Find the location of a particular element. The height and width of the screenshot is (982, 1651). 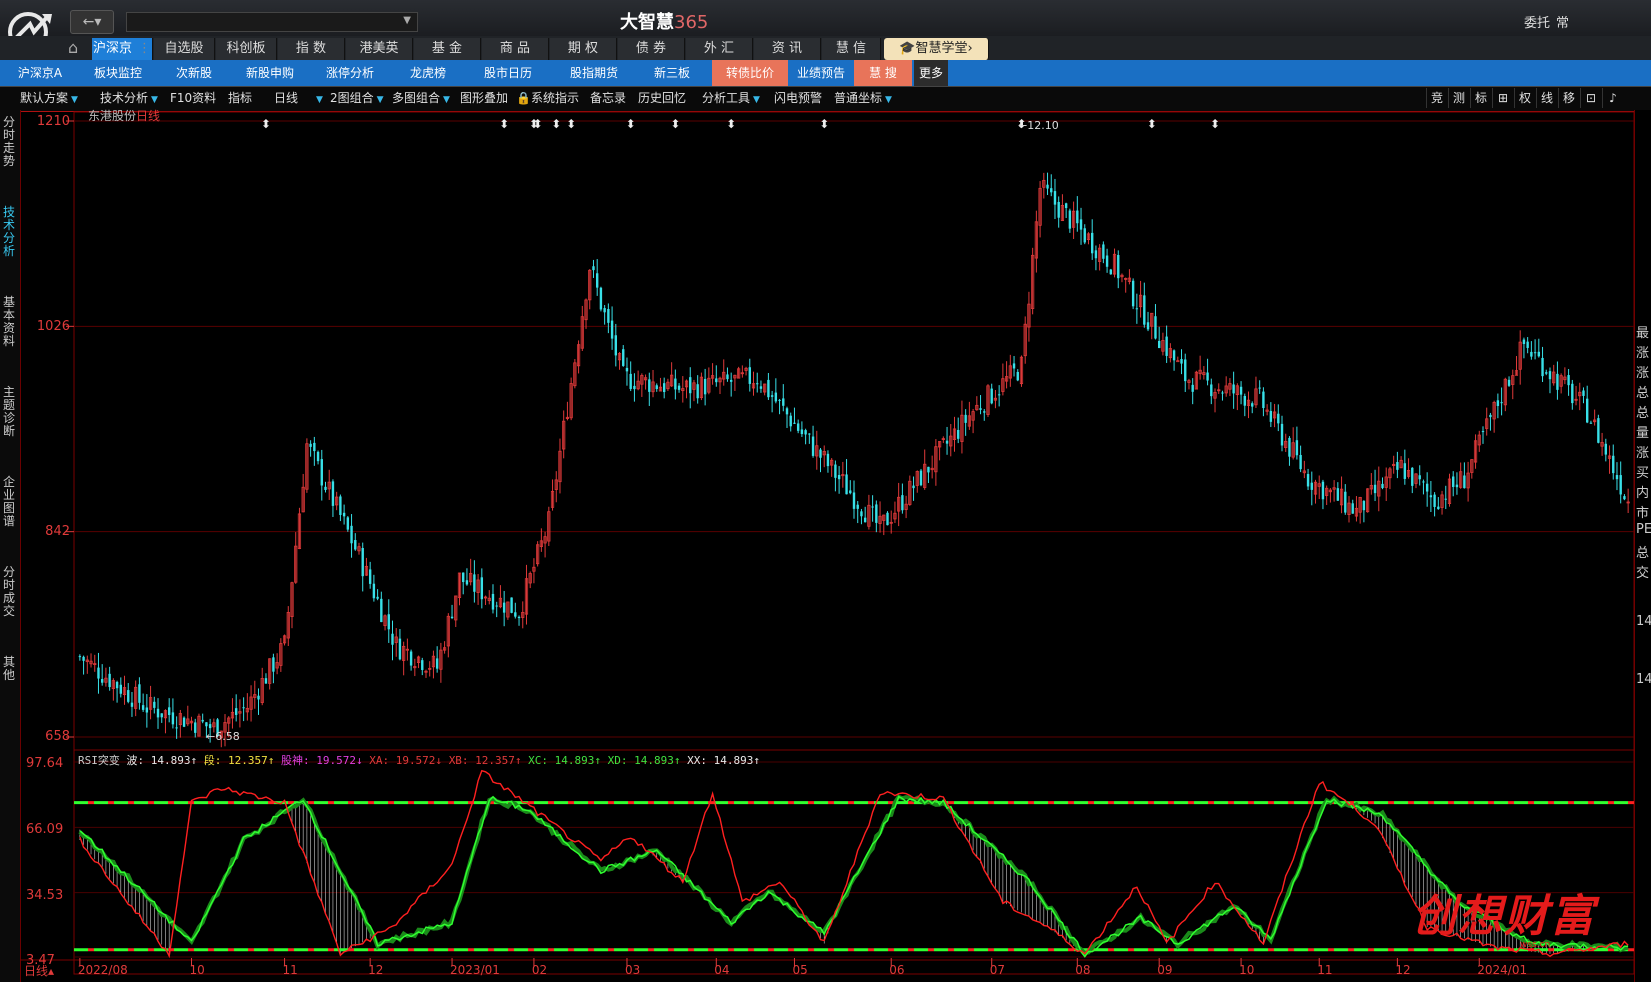

watermark-url: wss.cn is located at coordinates (1535, 945).